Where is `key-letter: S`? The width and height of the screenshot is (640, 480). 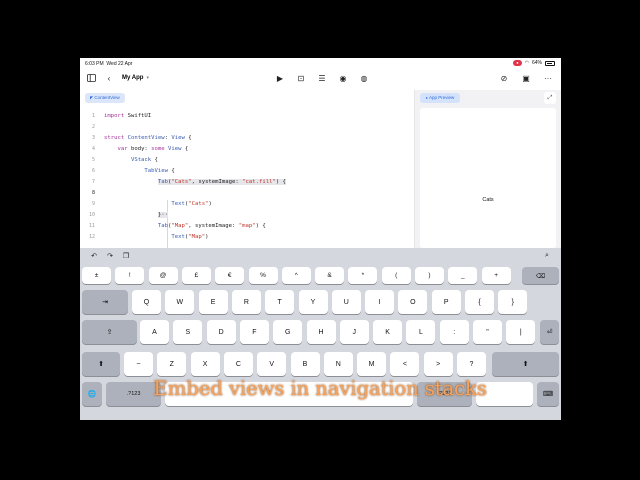 key-letter: S is located at coordinates (188, 332).